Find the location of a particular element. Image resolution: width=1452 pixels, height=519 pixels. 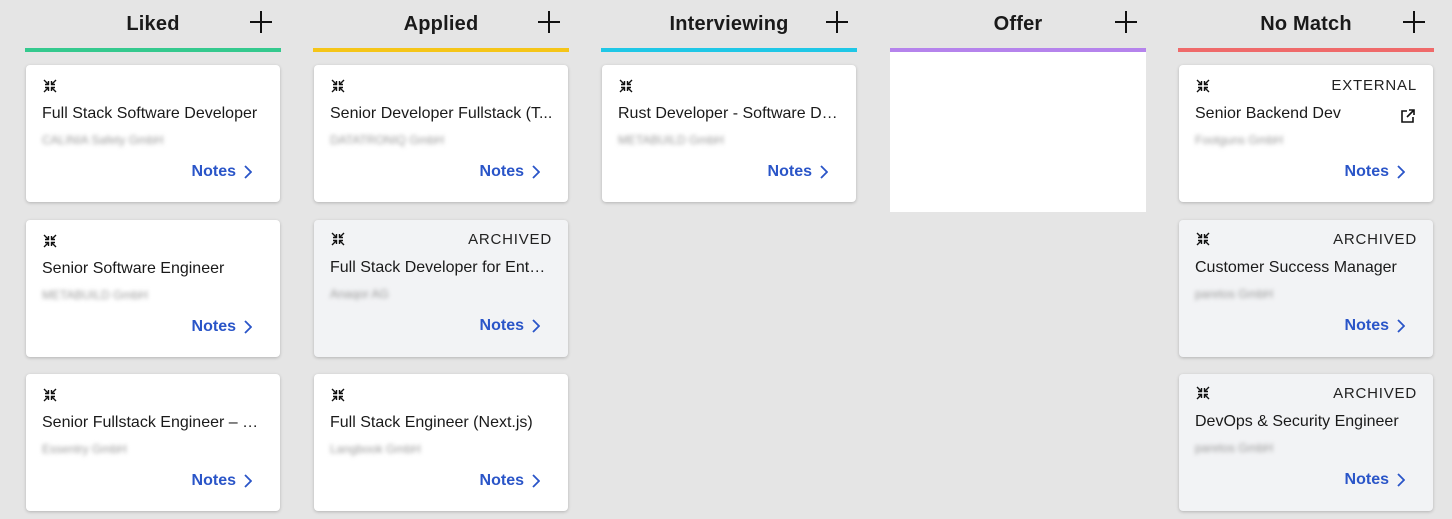

column-title: Interviewing is located at coordinates (729, 24).